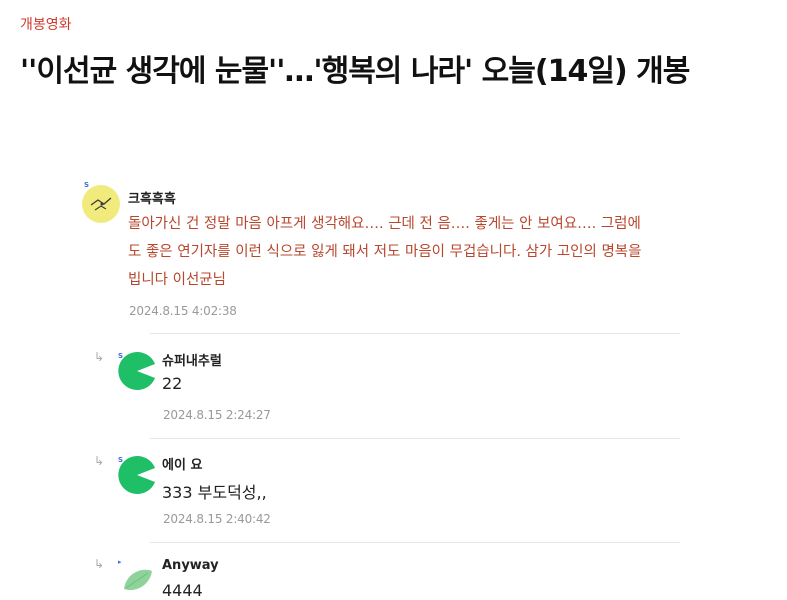 This screenshot has width=787, height=600. What do you see at coordinates (87, 185) in the screenshot?
I see `user-badge-icon: S` at bounding box center [87, 185].